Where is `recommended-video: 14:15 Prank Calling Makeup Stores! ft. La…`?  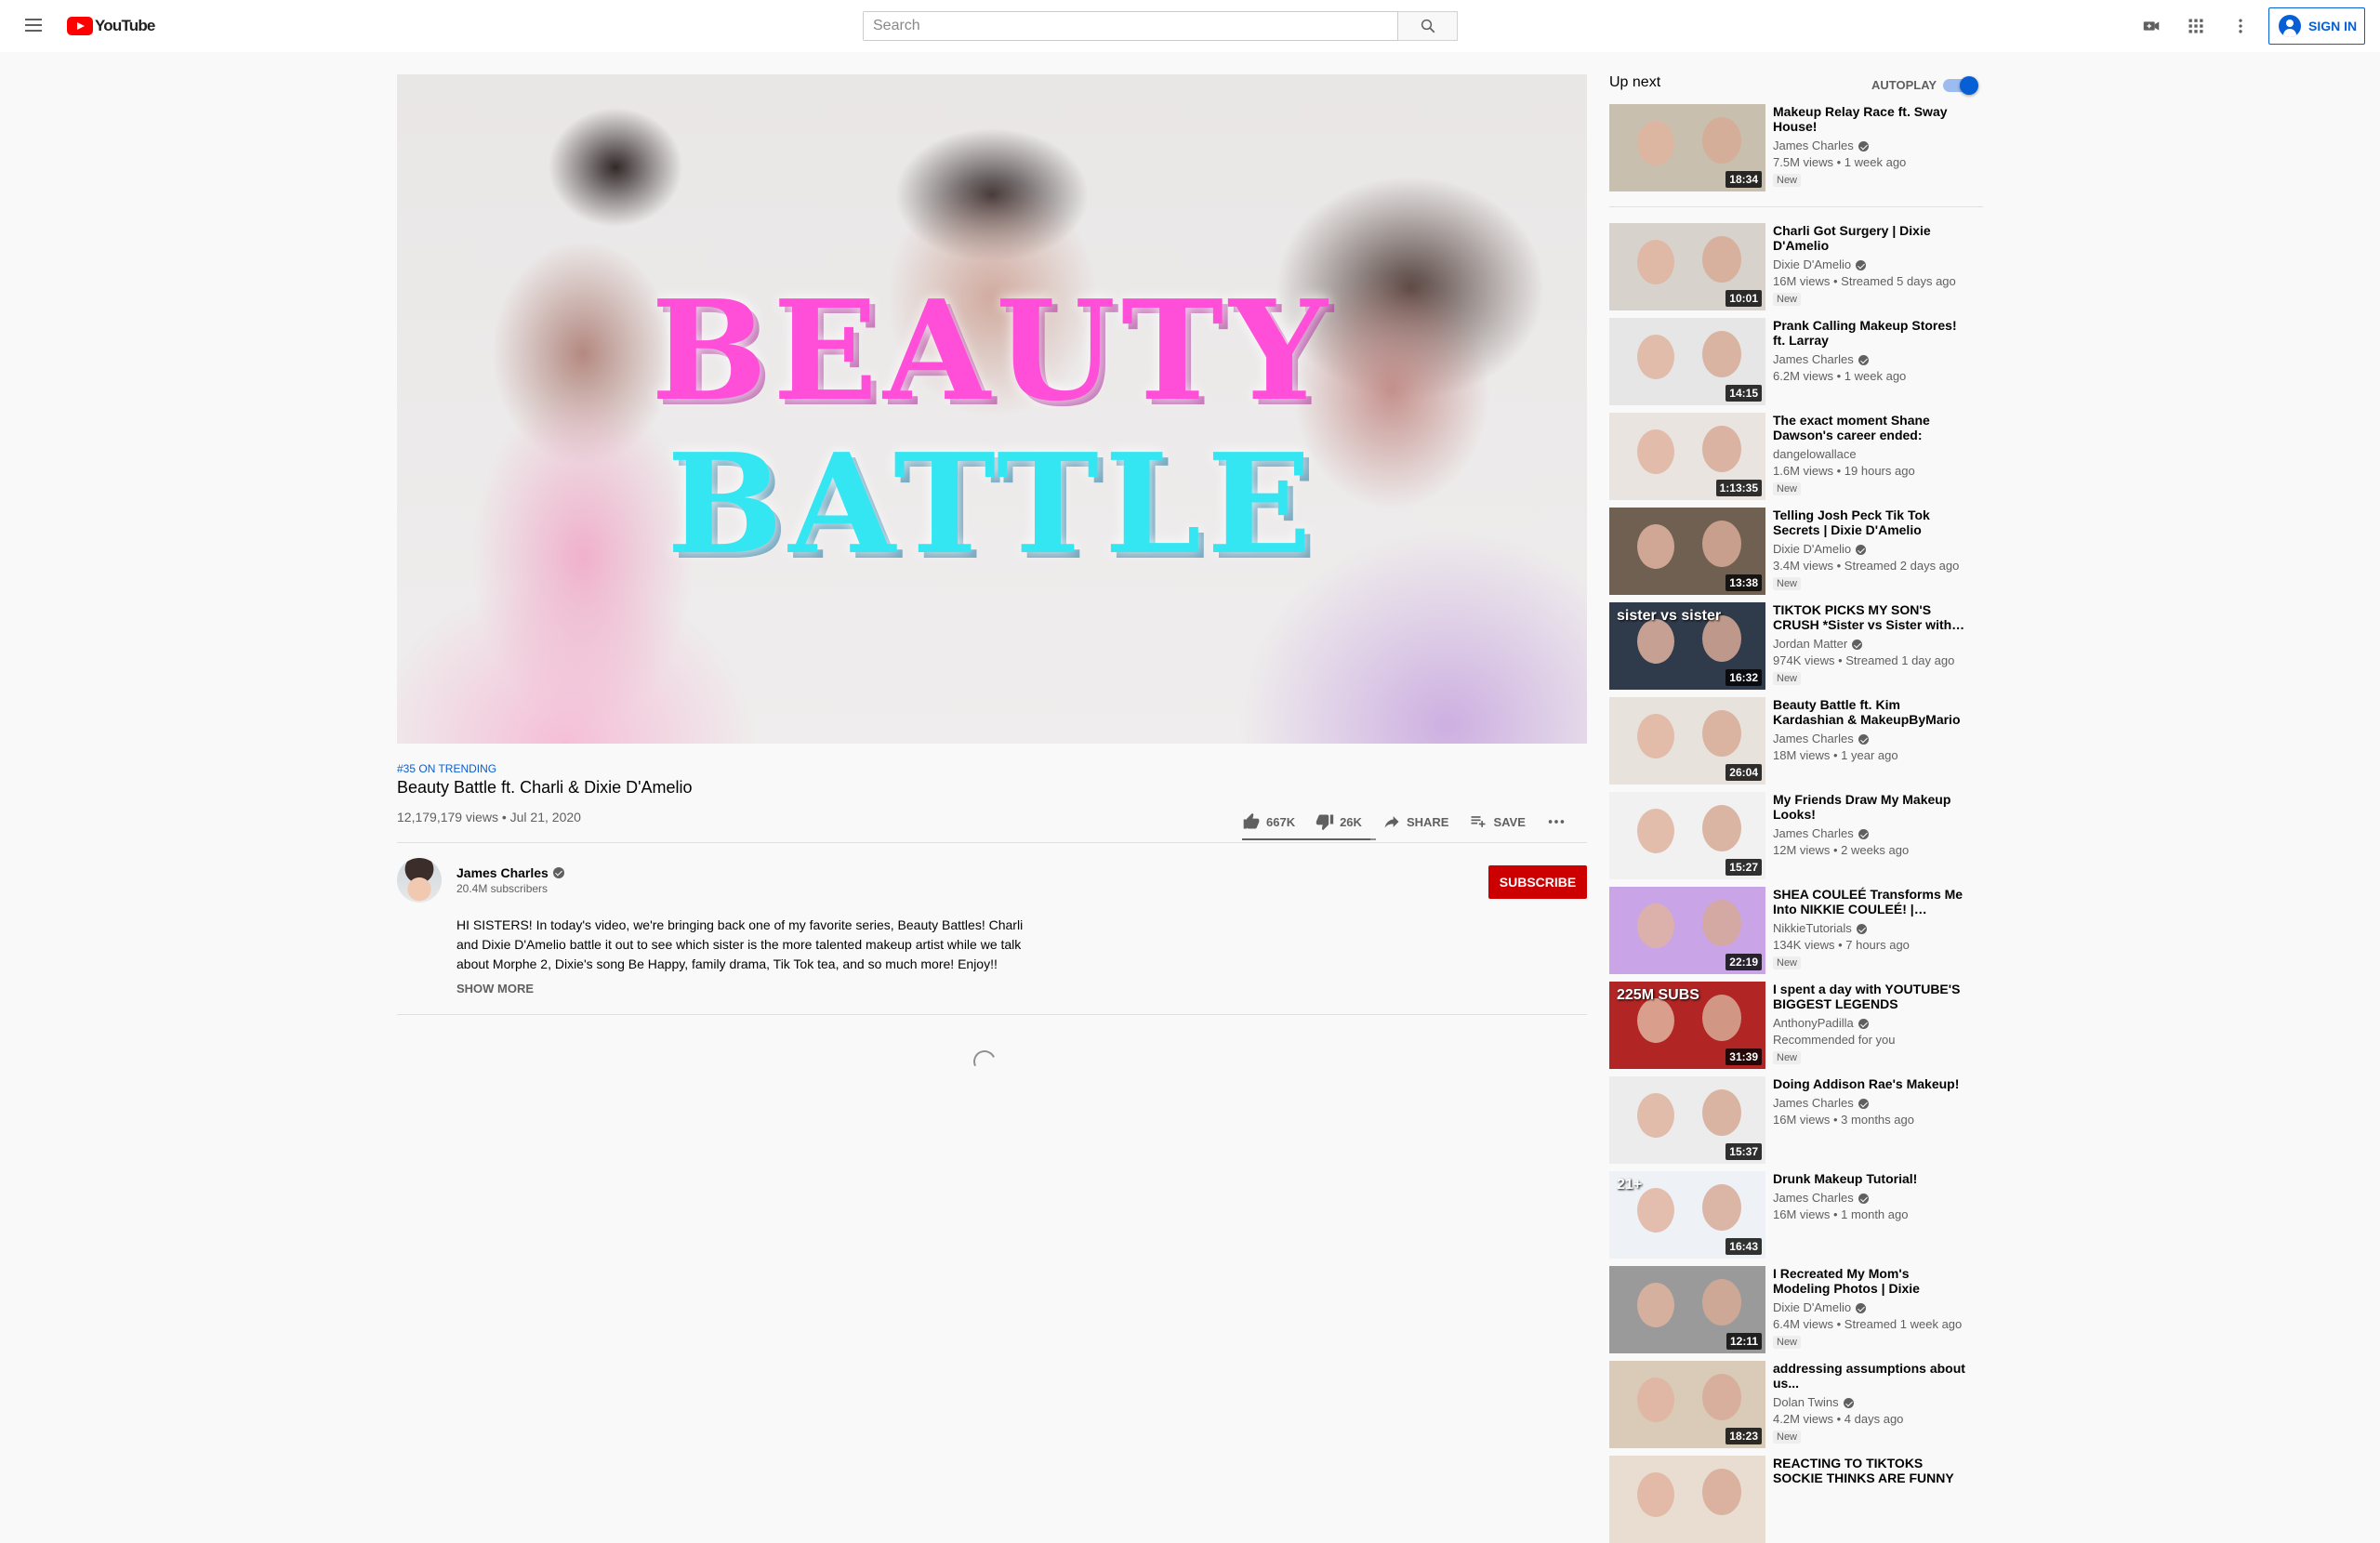 recommended-video: 14:15 Prank Calling Makeup Stores! ft. La… is located at coordinates (1796, 361).